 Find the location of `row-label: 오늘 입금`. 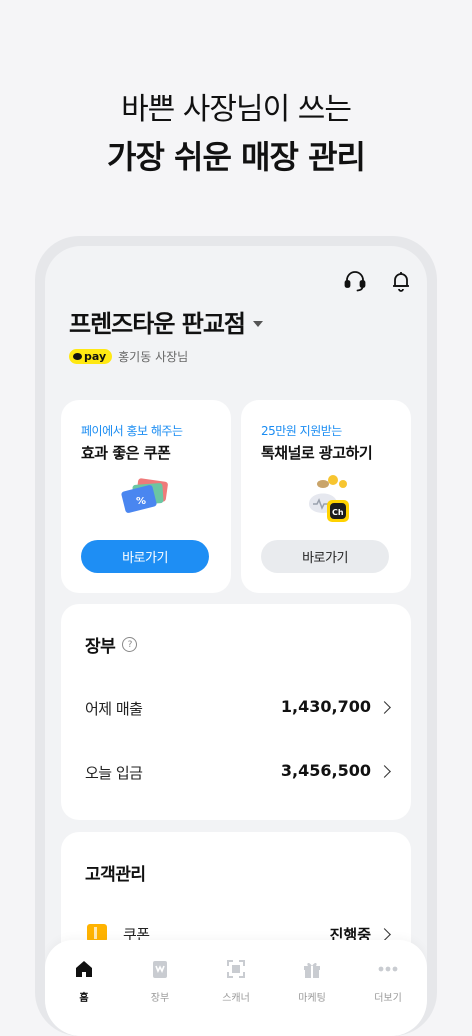

row-label: 오늘 입금 is located at coordinates (114, 773).